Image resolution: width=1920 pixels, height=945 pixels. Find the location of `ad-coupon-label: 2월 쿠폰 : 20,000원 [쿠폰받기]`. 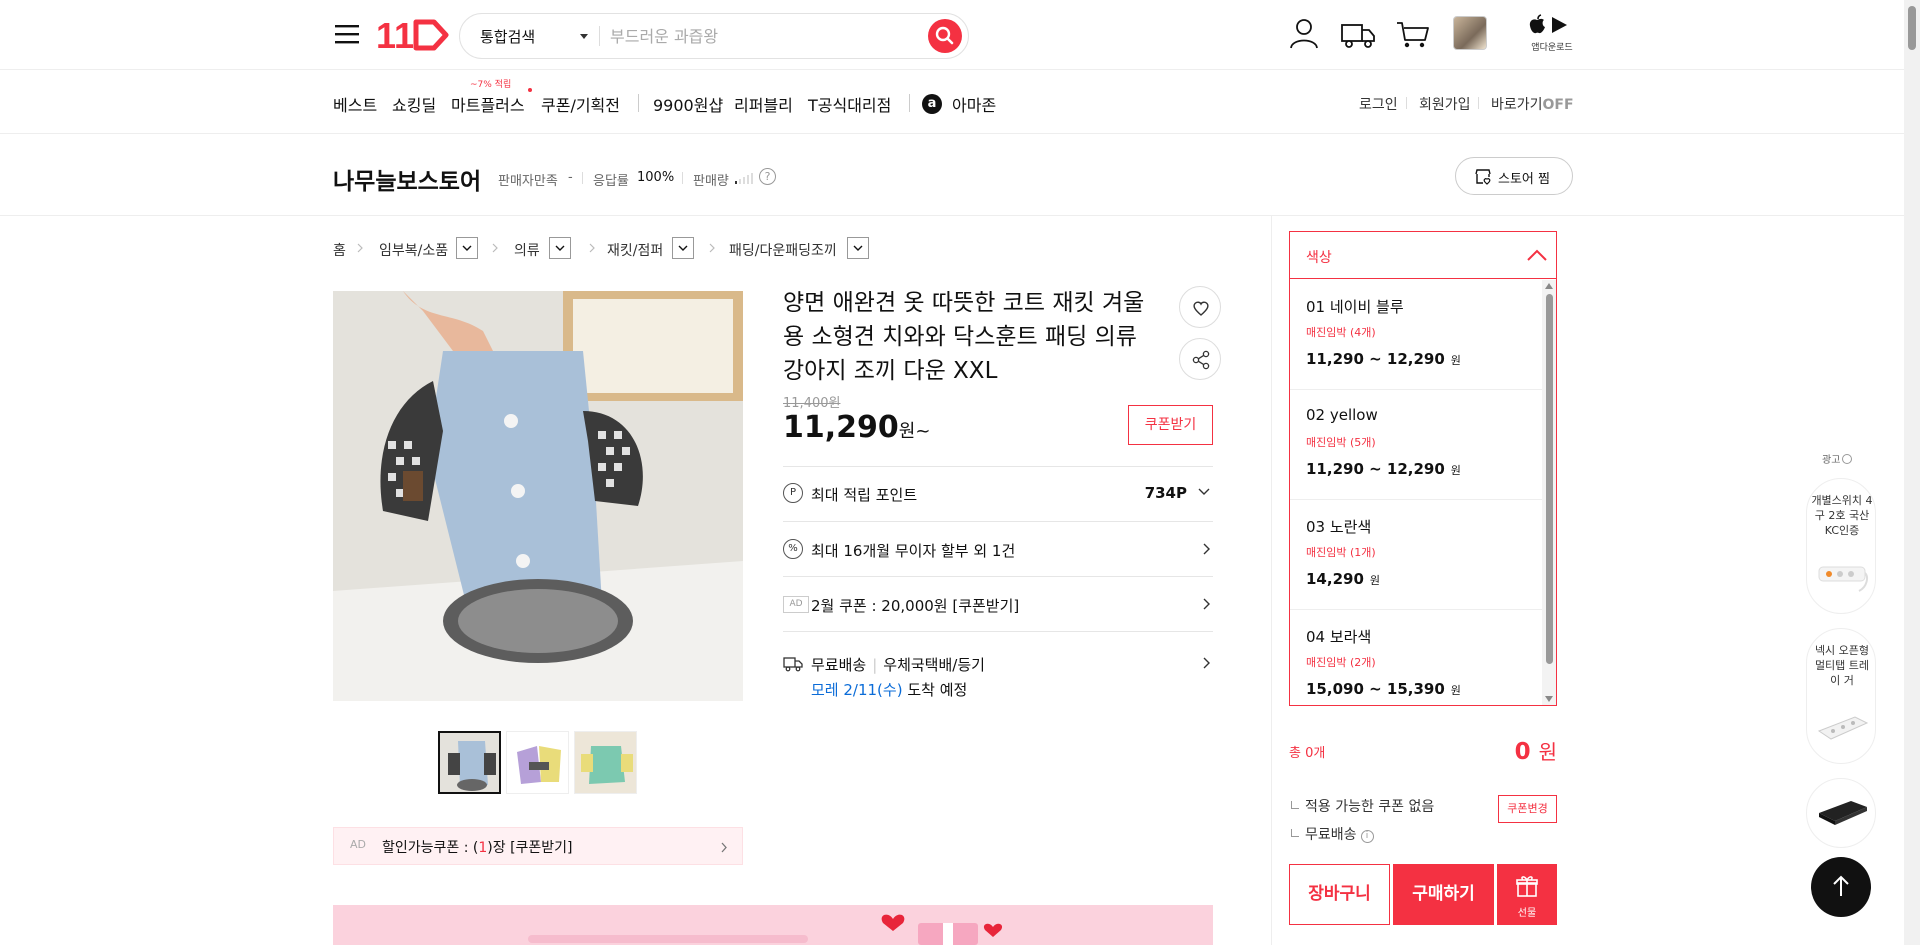

ad-coupon-label: 2월 쿠폰 : 20,000원 [쿠폰받기] is located at coordinates (915, 606).